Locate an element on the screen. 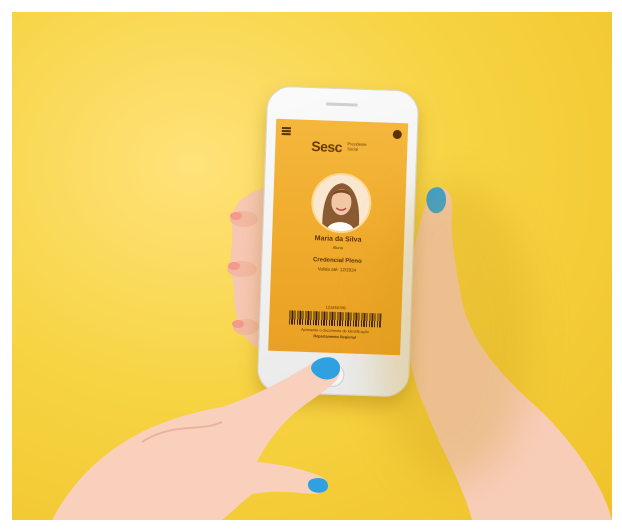 The image size is (622, 530). credential-title: Credencial Pleno is located at coordinates (337, 261).